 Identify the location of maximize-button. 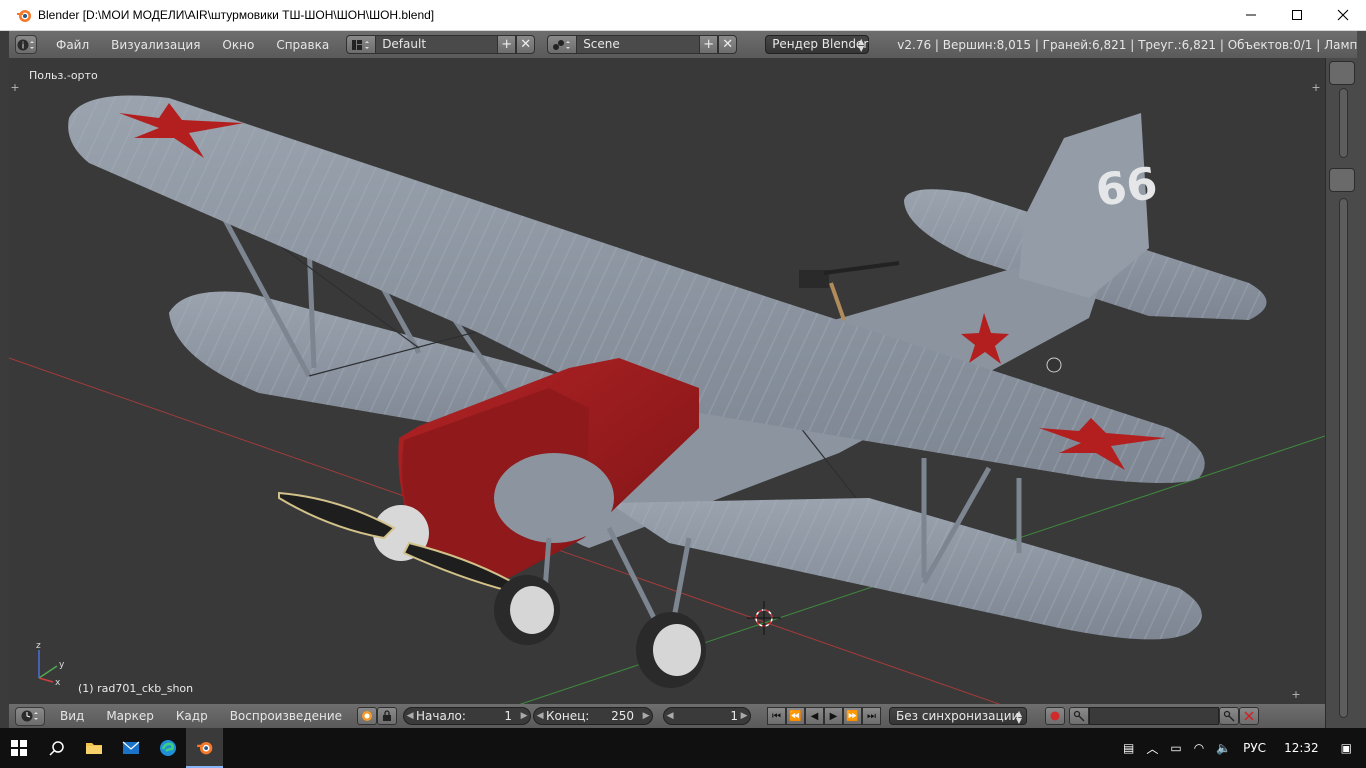
(1297, 15).